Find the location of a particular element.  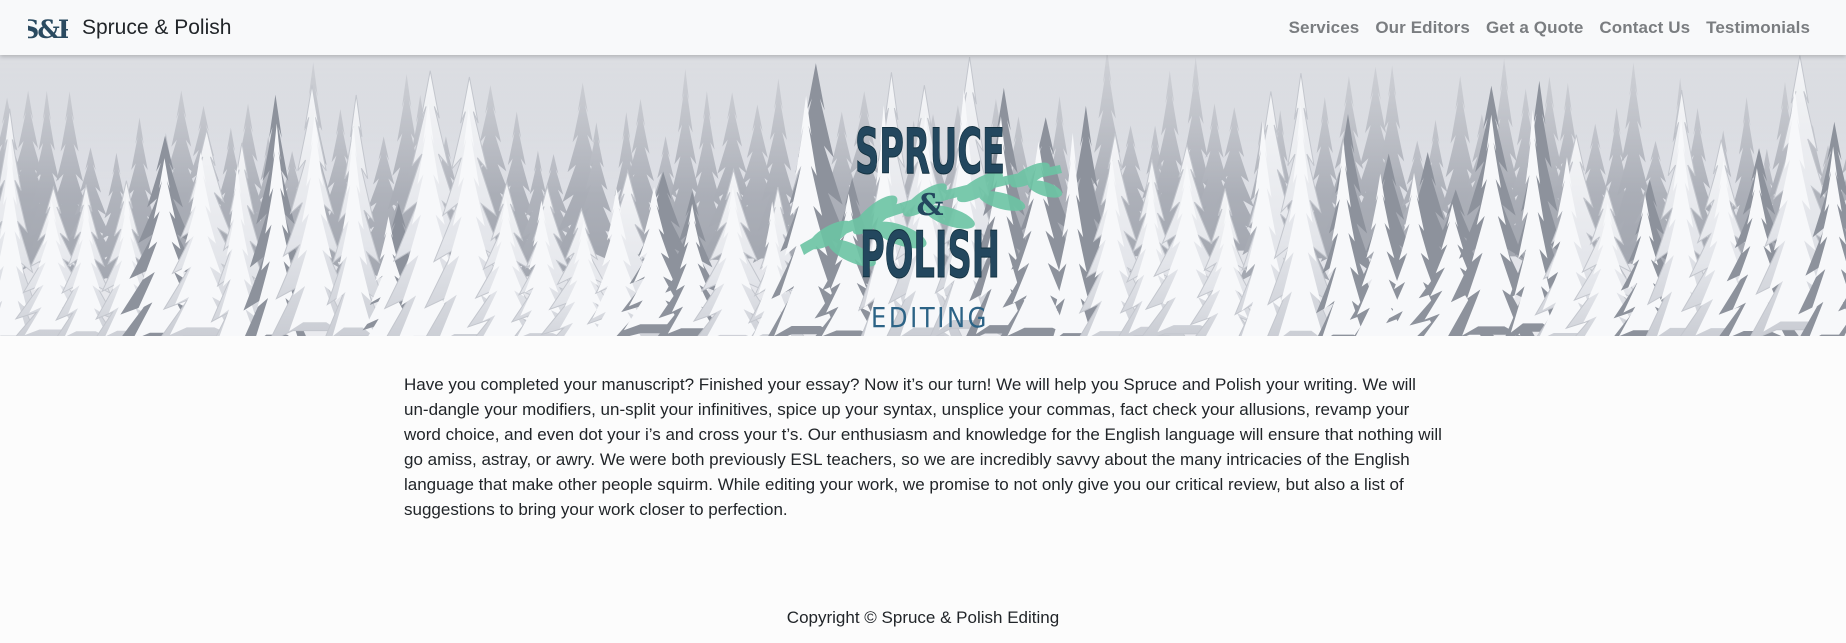

spruce-polish-editing-logo: SPRUCE & POLISH EDITING is located at coordinates (931, 224).